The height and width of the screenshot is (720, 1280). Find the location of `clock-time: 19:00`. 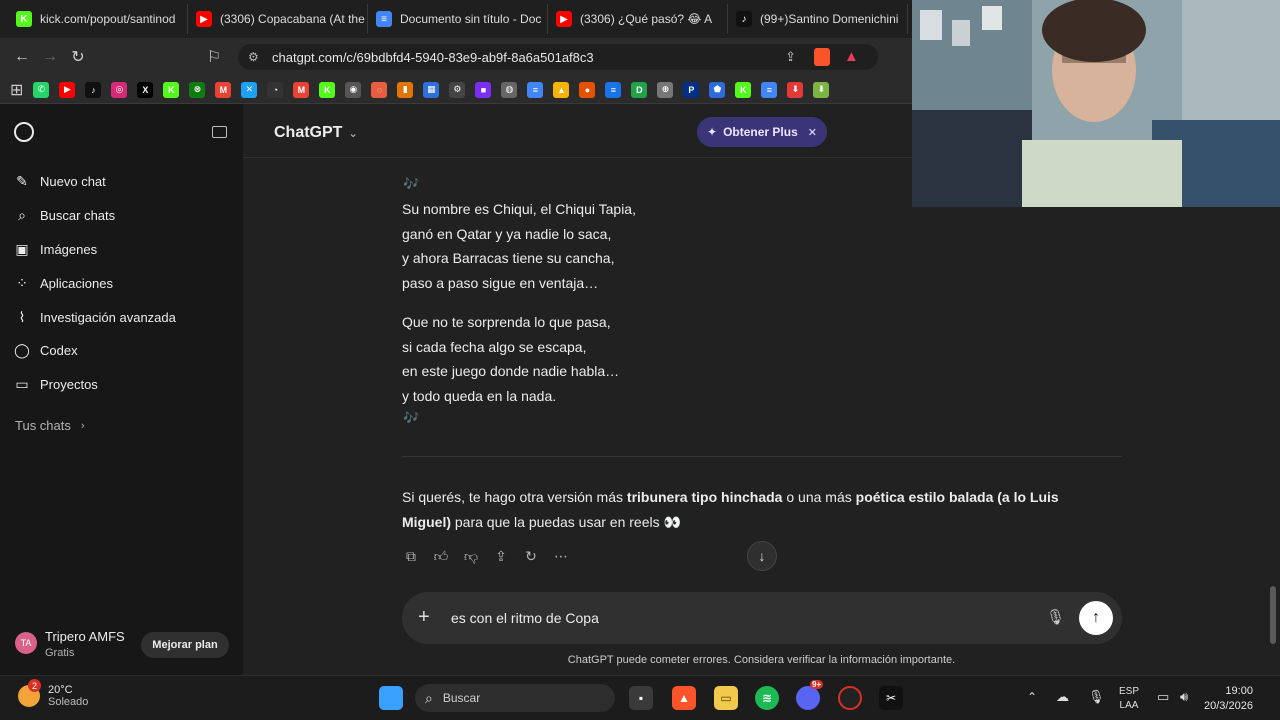

clock-time: 19:00 is located at coordinates (1239, 691).